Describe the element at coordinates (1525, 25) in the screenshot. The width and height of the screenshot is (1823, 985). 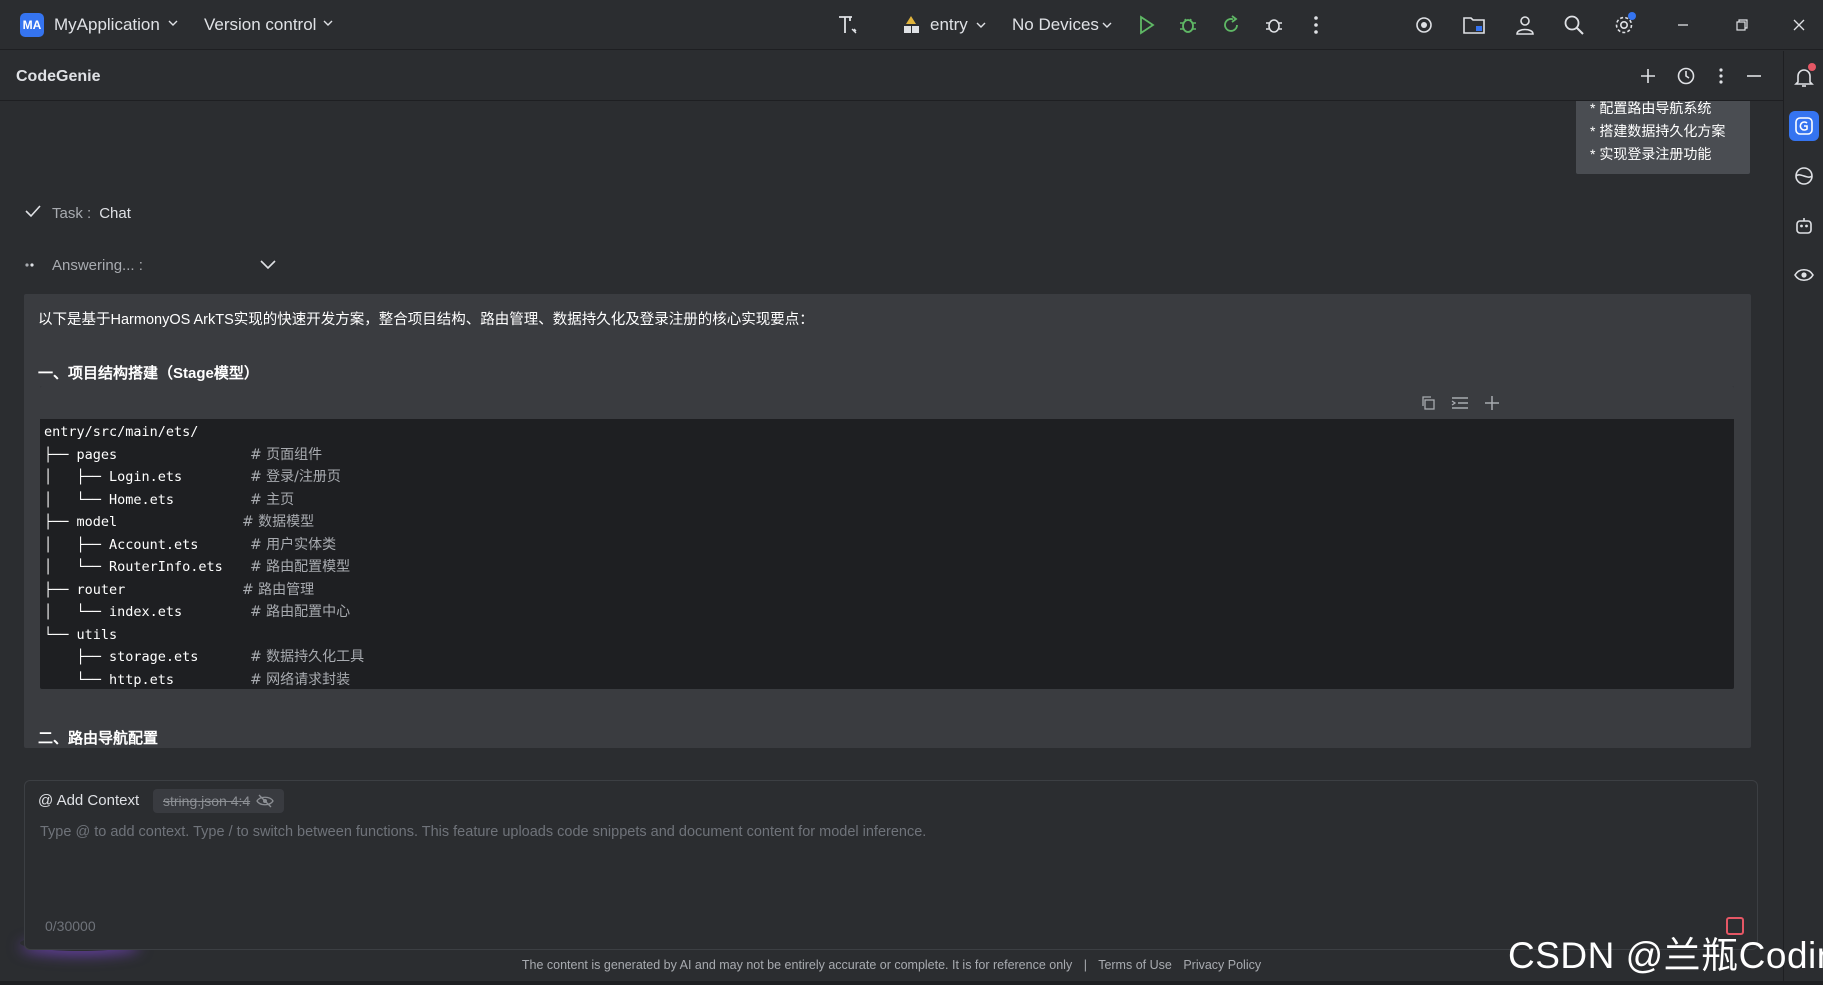
I see `account-icon` at that location.